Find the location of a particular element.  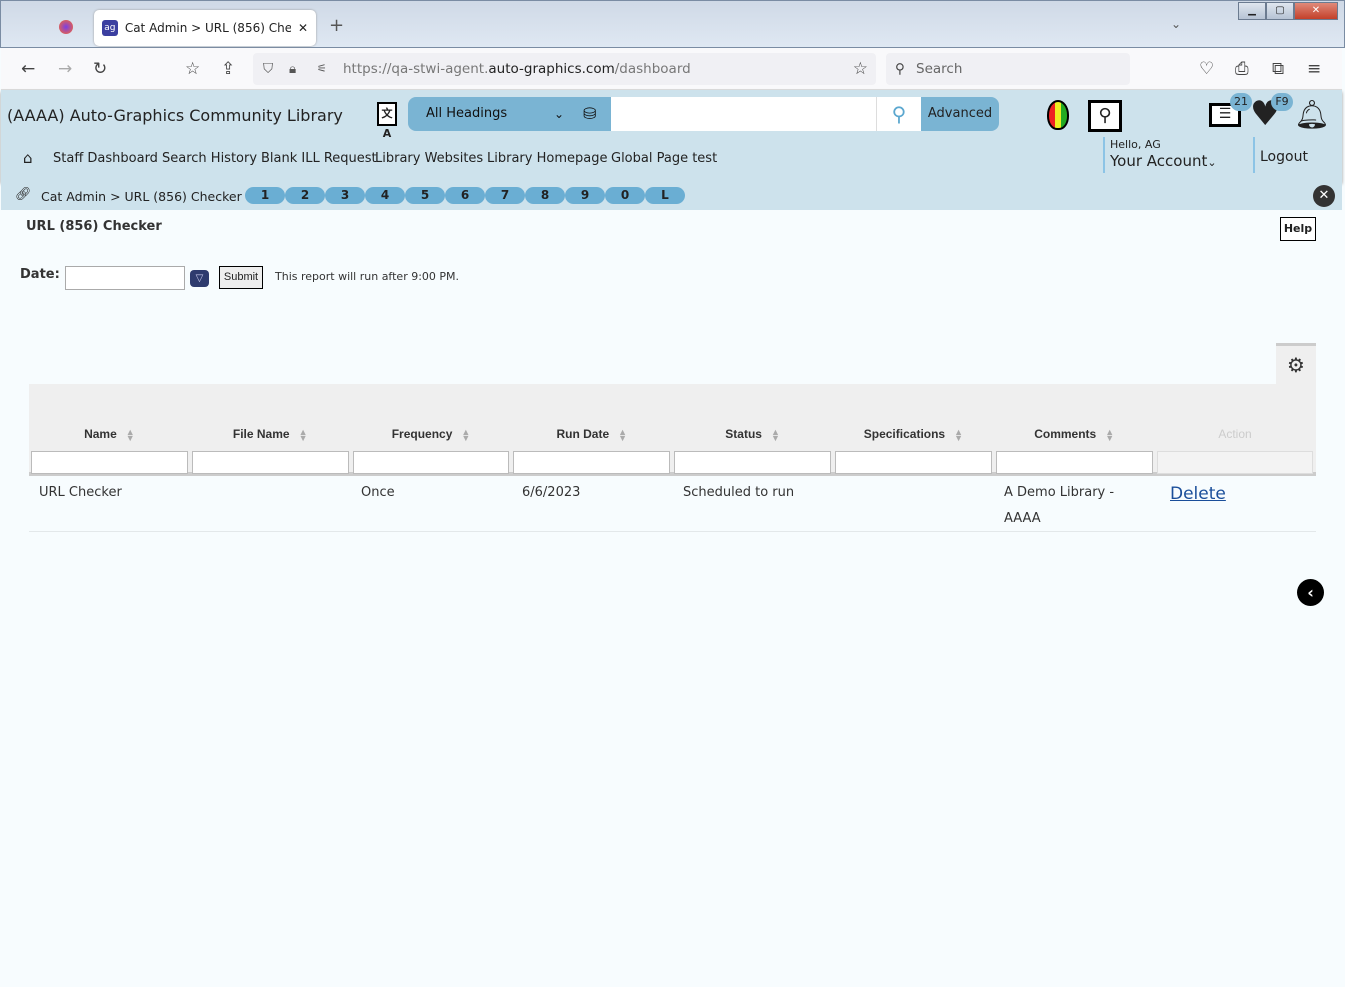

search-icon: ⚲ is located at coordinates (900, 69).